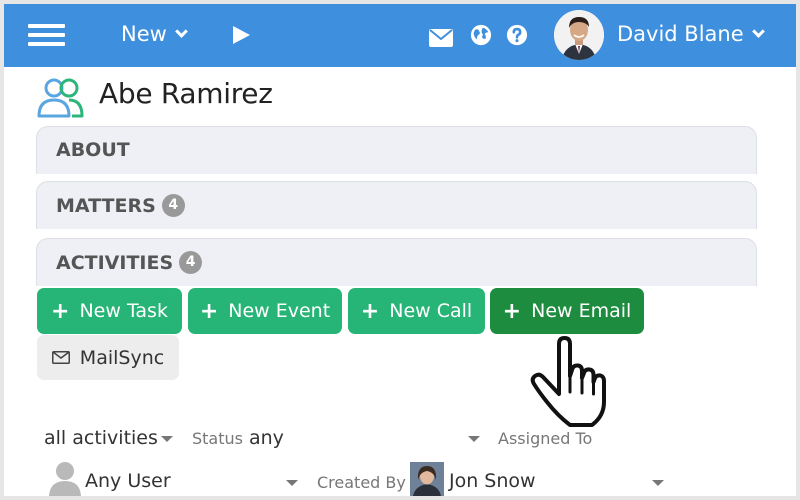  What do you see at coordinates (60, 357) in the screenshot?
I see `envelope-icon` at bounding box center [60, 357].